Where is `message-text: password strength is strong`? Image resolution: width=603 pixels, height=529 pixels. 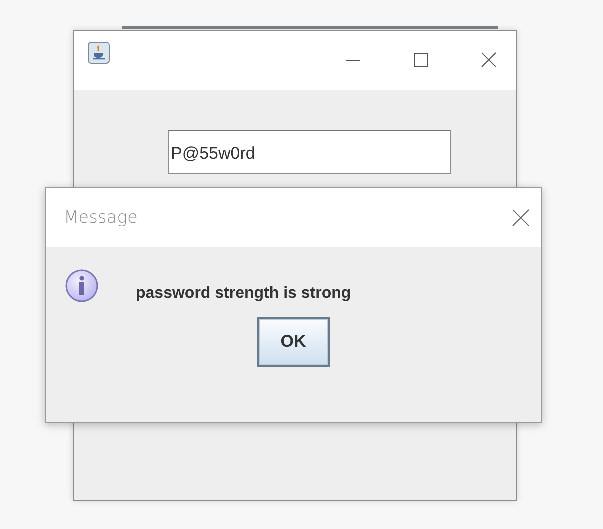
message-text: password strength is strong is located at coordinates (244, 294).